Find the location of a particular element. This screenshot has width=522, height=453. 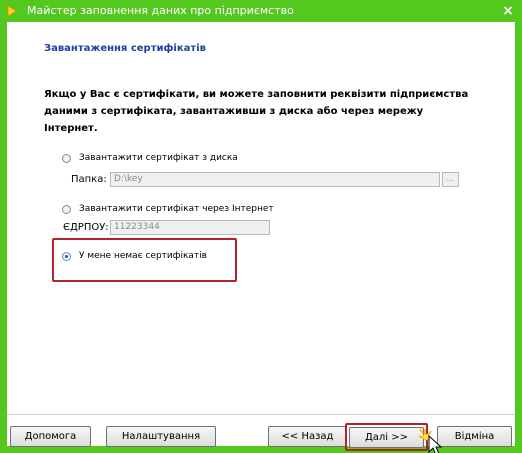

radio-load-from-disk: Завантажити сертифікат з диска is located at coordinates (150, 158).